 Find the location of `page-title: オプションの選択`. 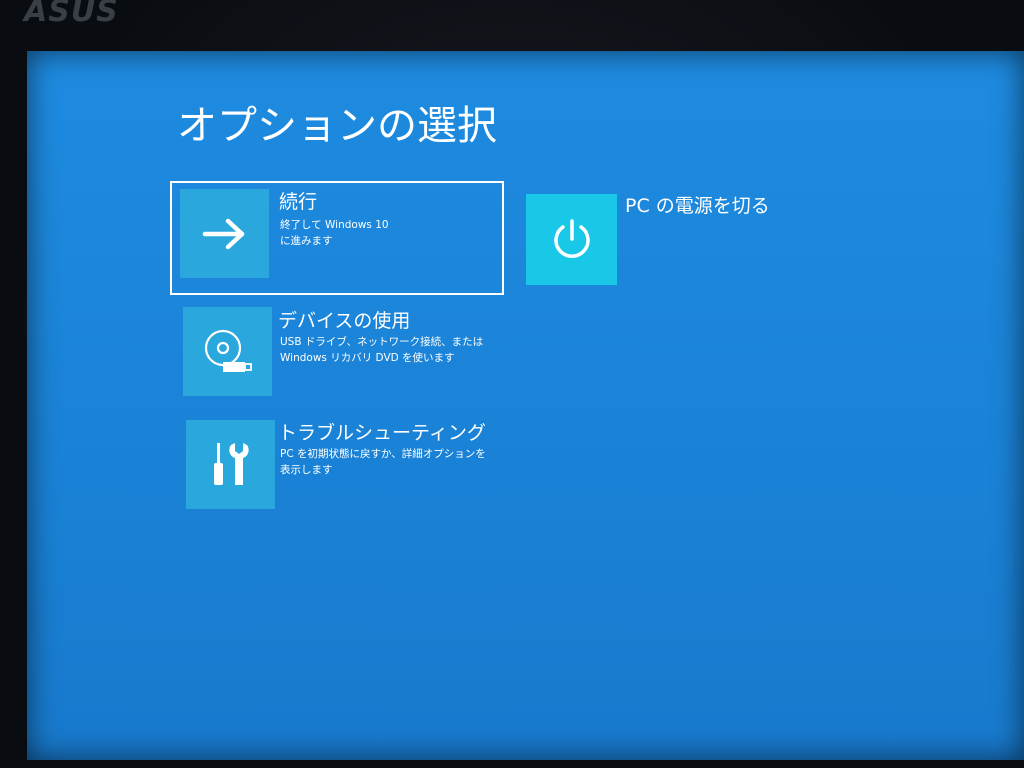

page-title: オプションの選択 is located at coordinates (337, 126).